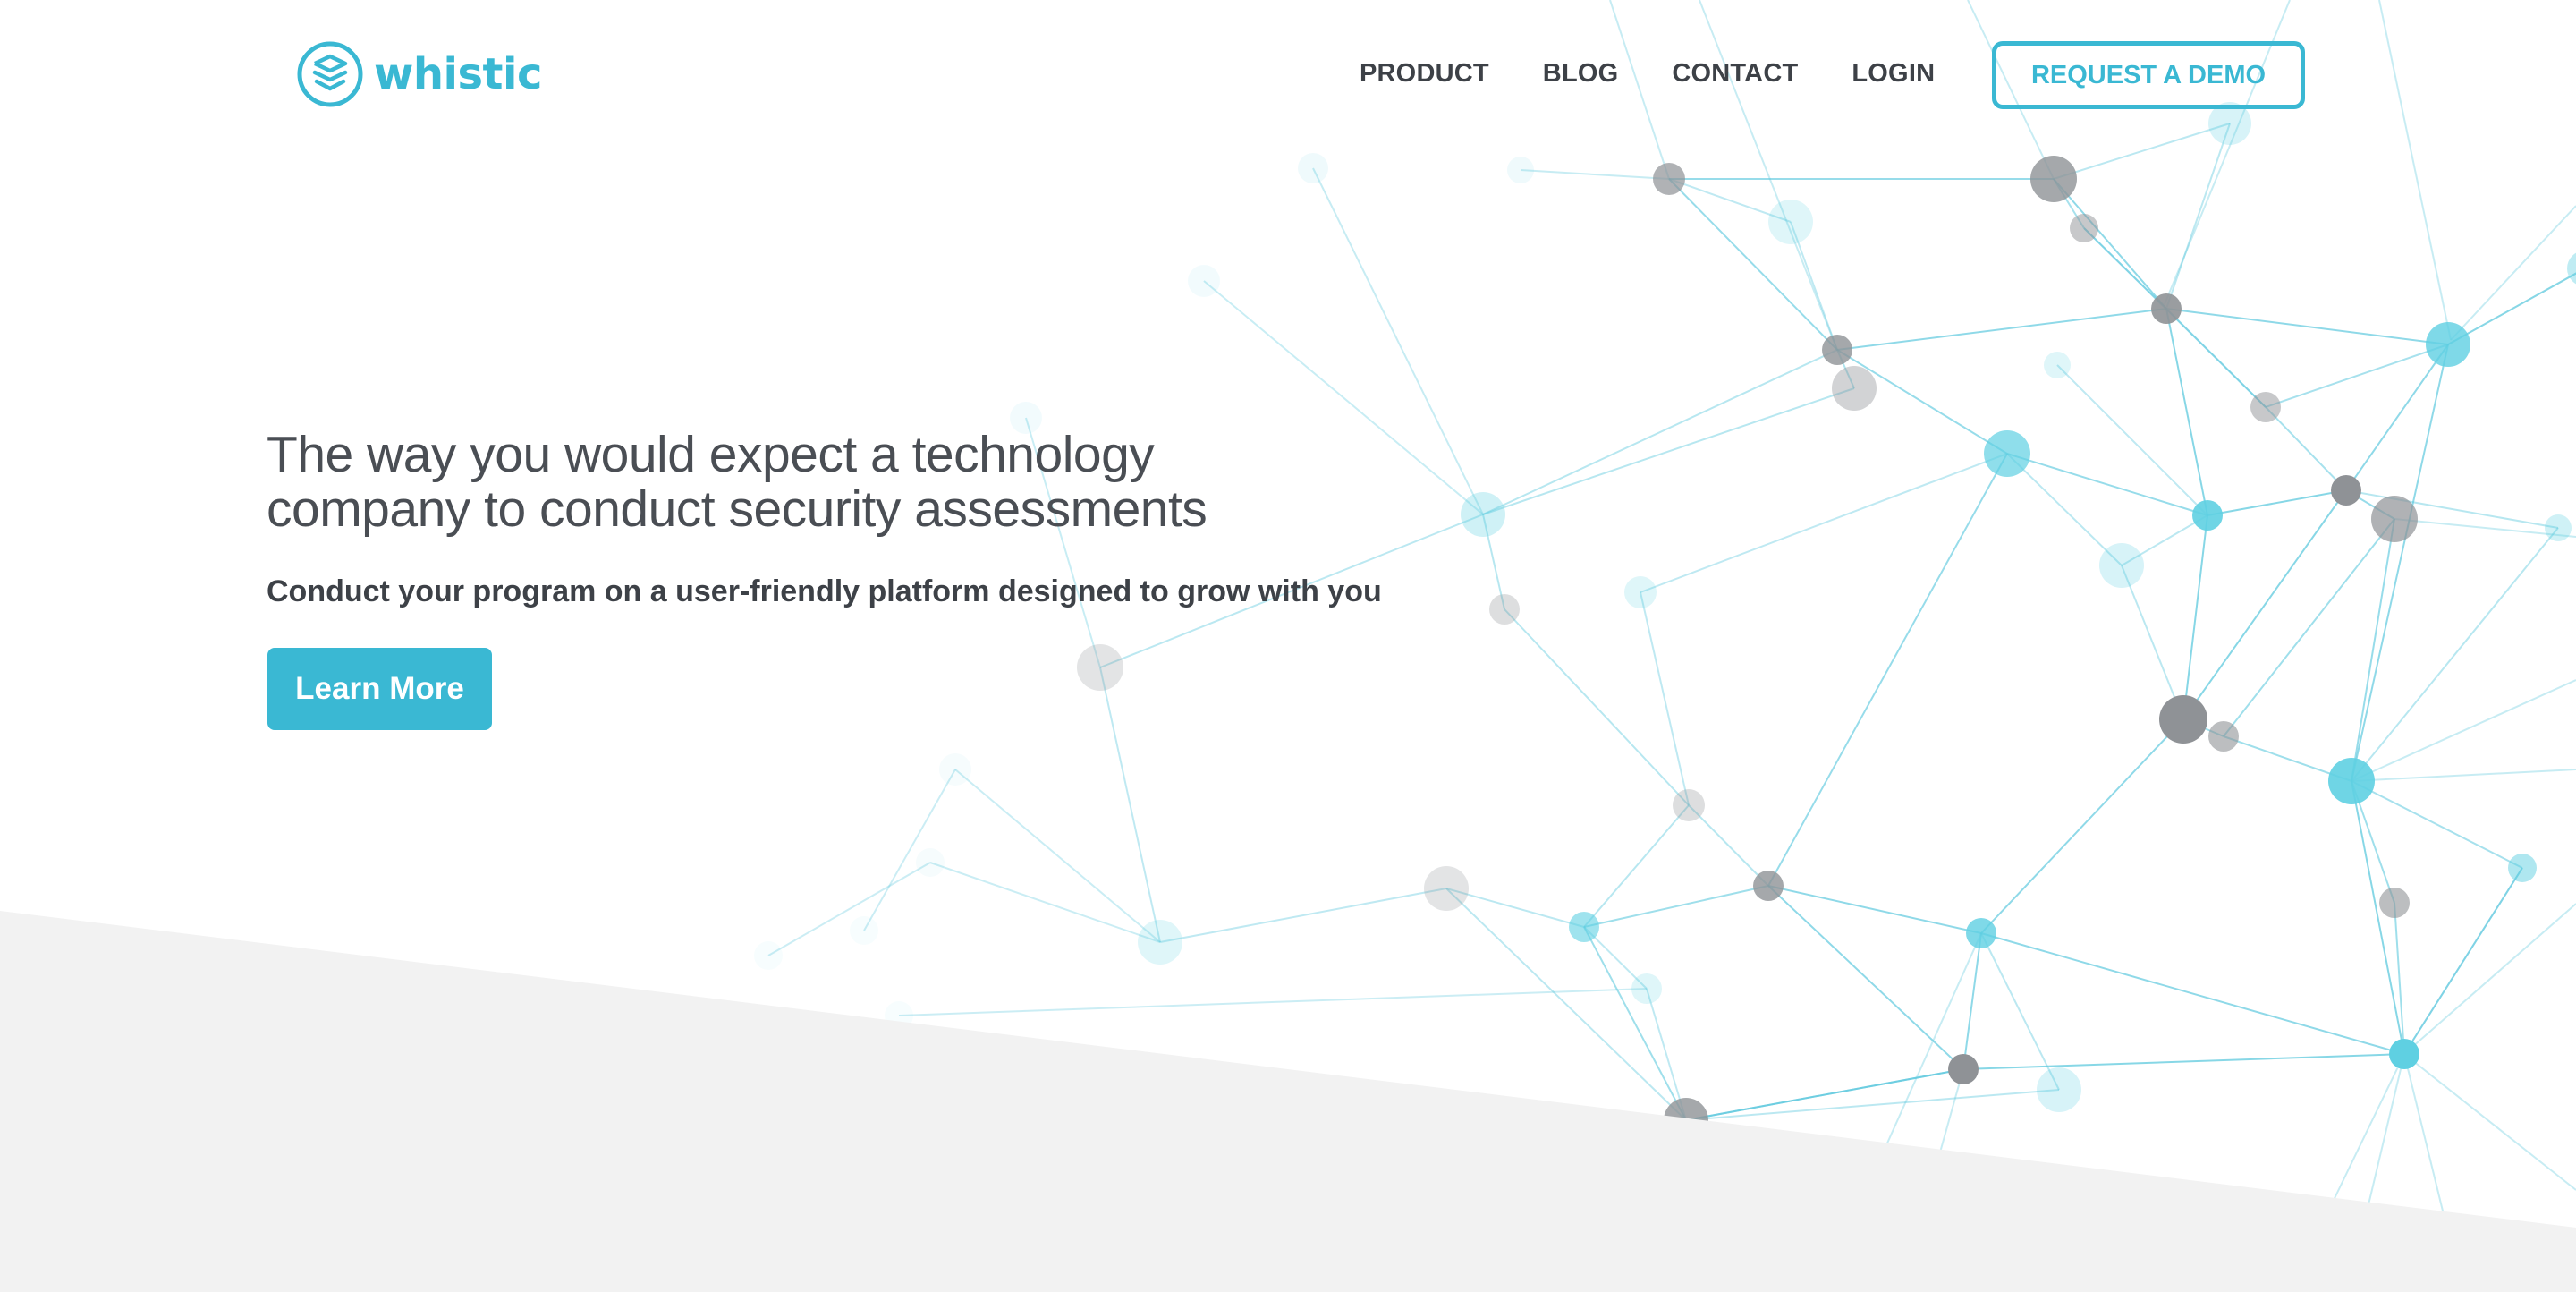 The width and height of the screenshot is (2576, 1292). Describe the element at coordinates (1424, 74) in the screenshot. I see `nav-product: PRODUCT` at that location.